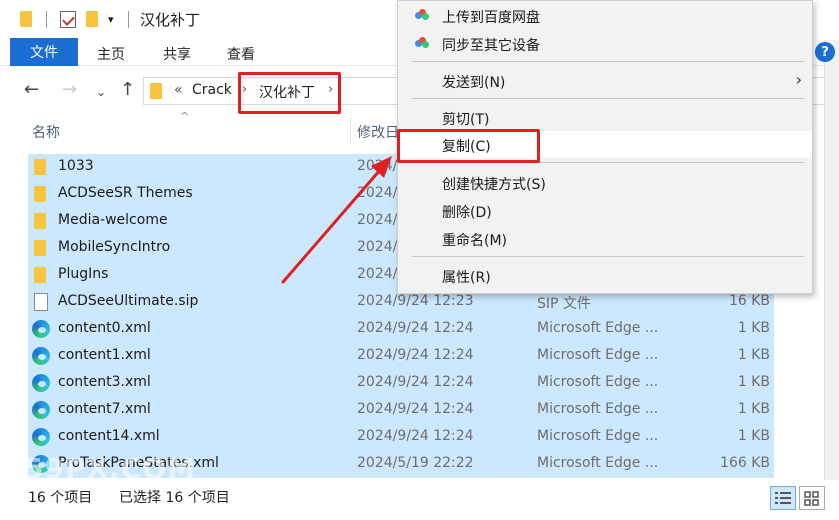 Image resolution: width=839 pixels, height=520 pixels. I want to click on submenu-chevron-icon: ›, so click(798, 79).